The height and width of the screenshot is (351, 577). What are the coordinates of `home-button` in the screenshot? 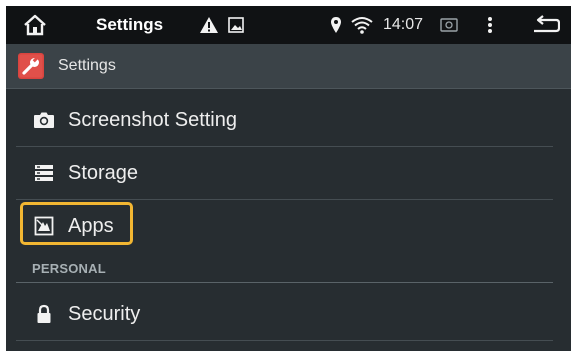 It's located at (35, 25).